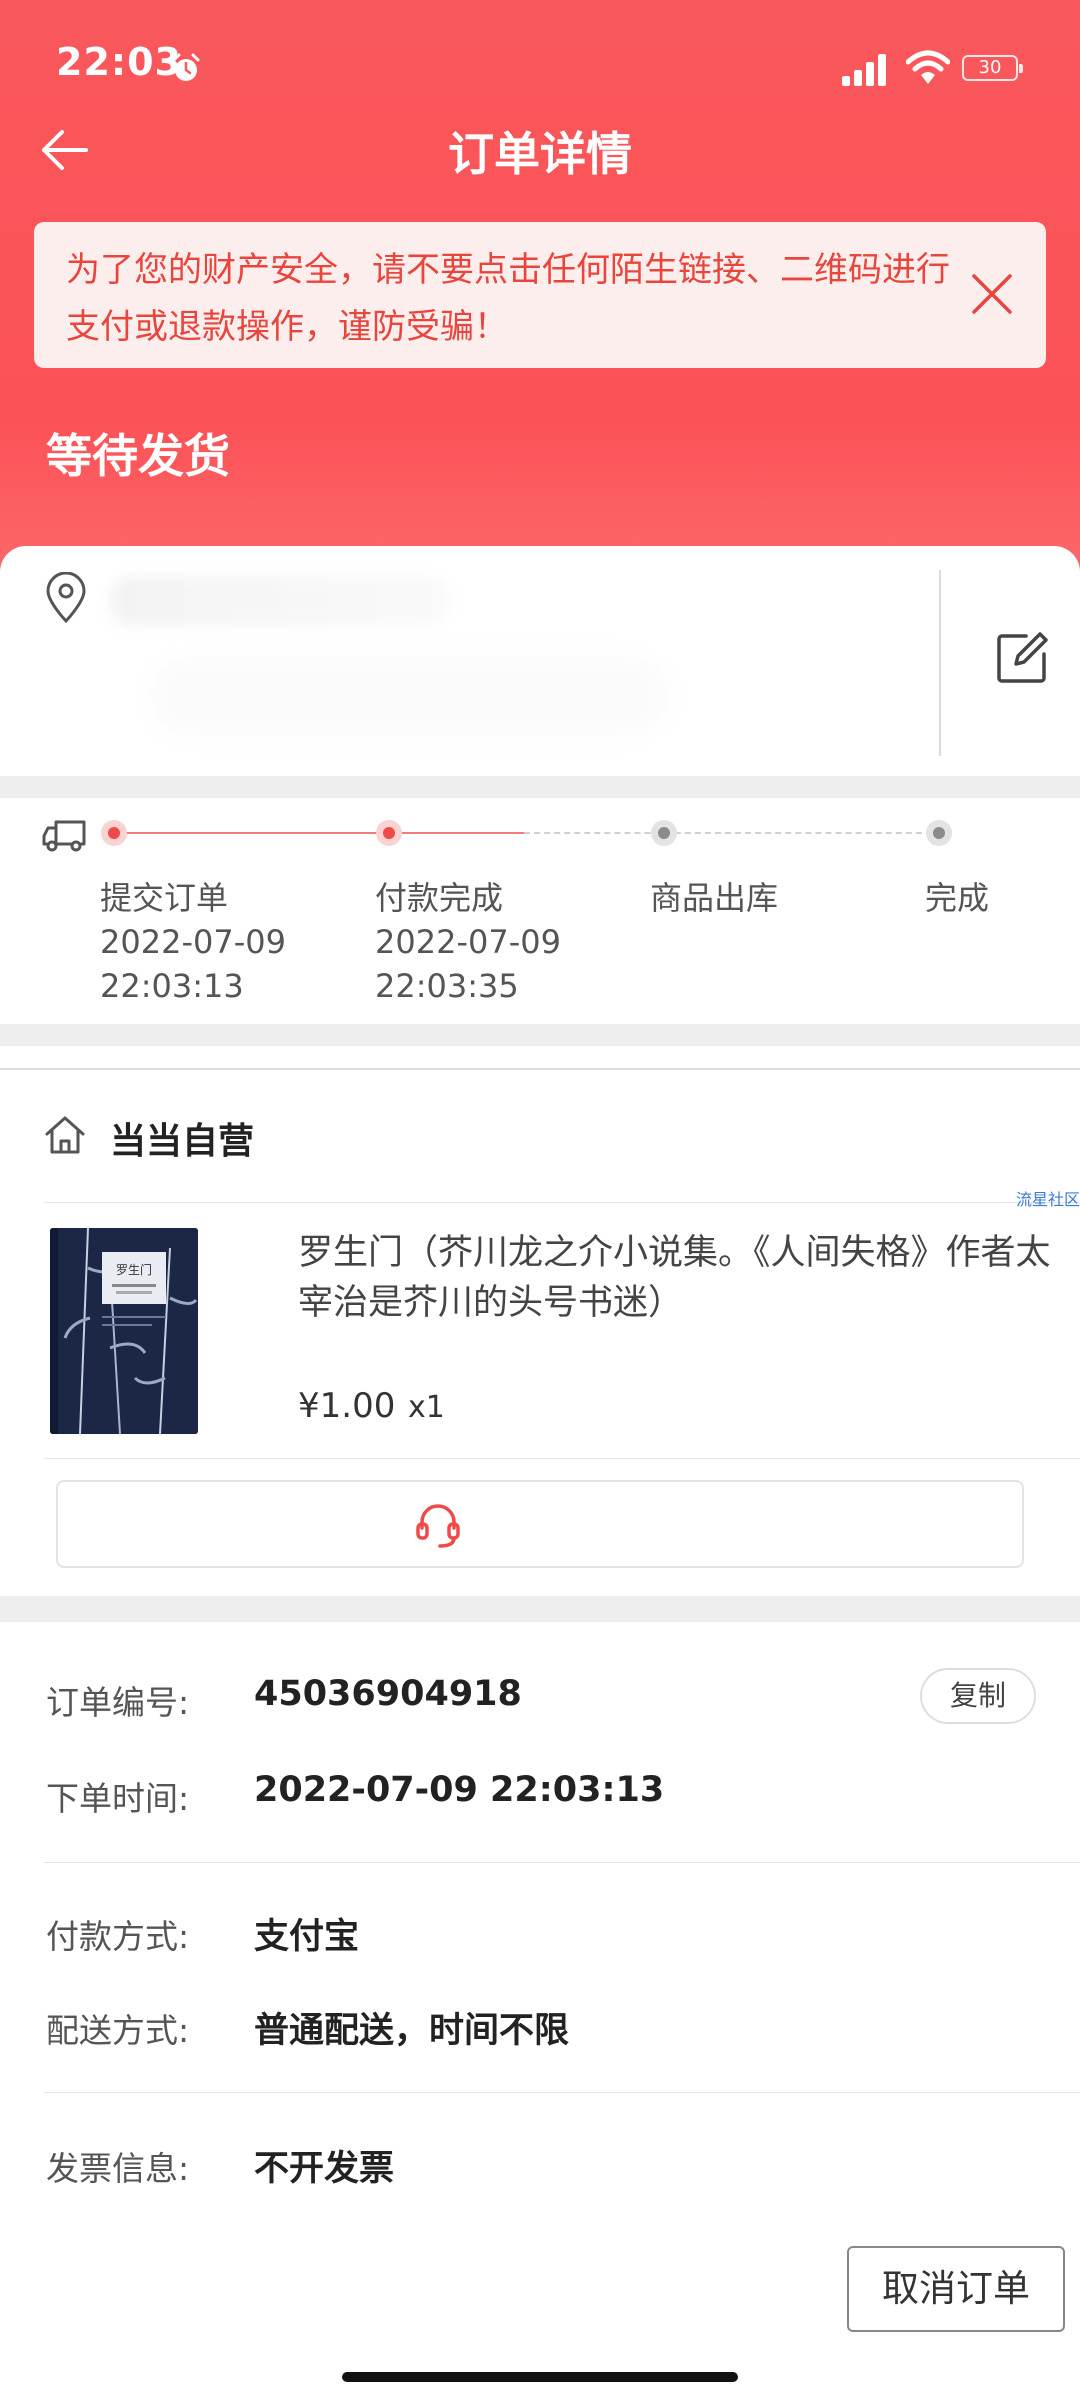 The height and width of the screenshot is (2400, 1080). What do you see at coordinates (678, 1278) in the screenshot?
I see `product-title: 罗生门（芥川龙之介小说集。《人间失格》作者太宰治是芥川的头号书迷）` at bounding box center [678, 1278].